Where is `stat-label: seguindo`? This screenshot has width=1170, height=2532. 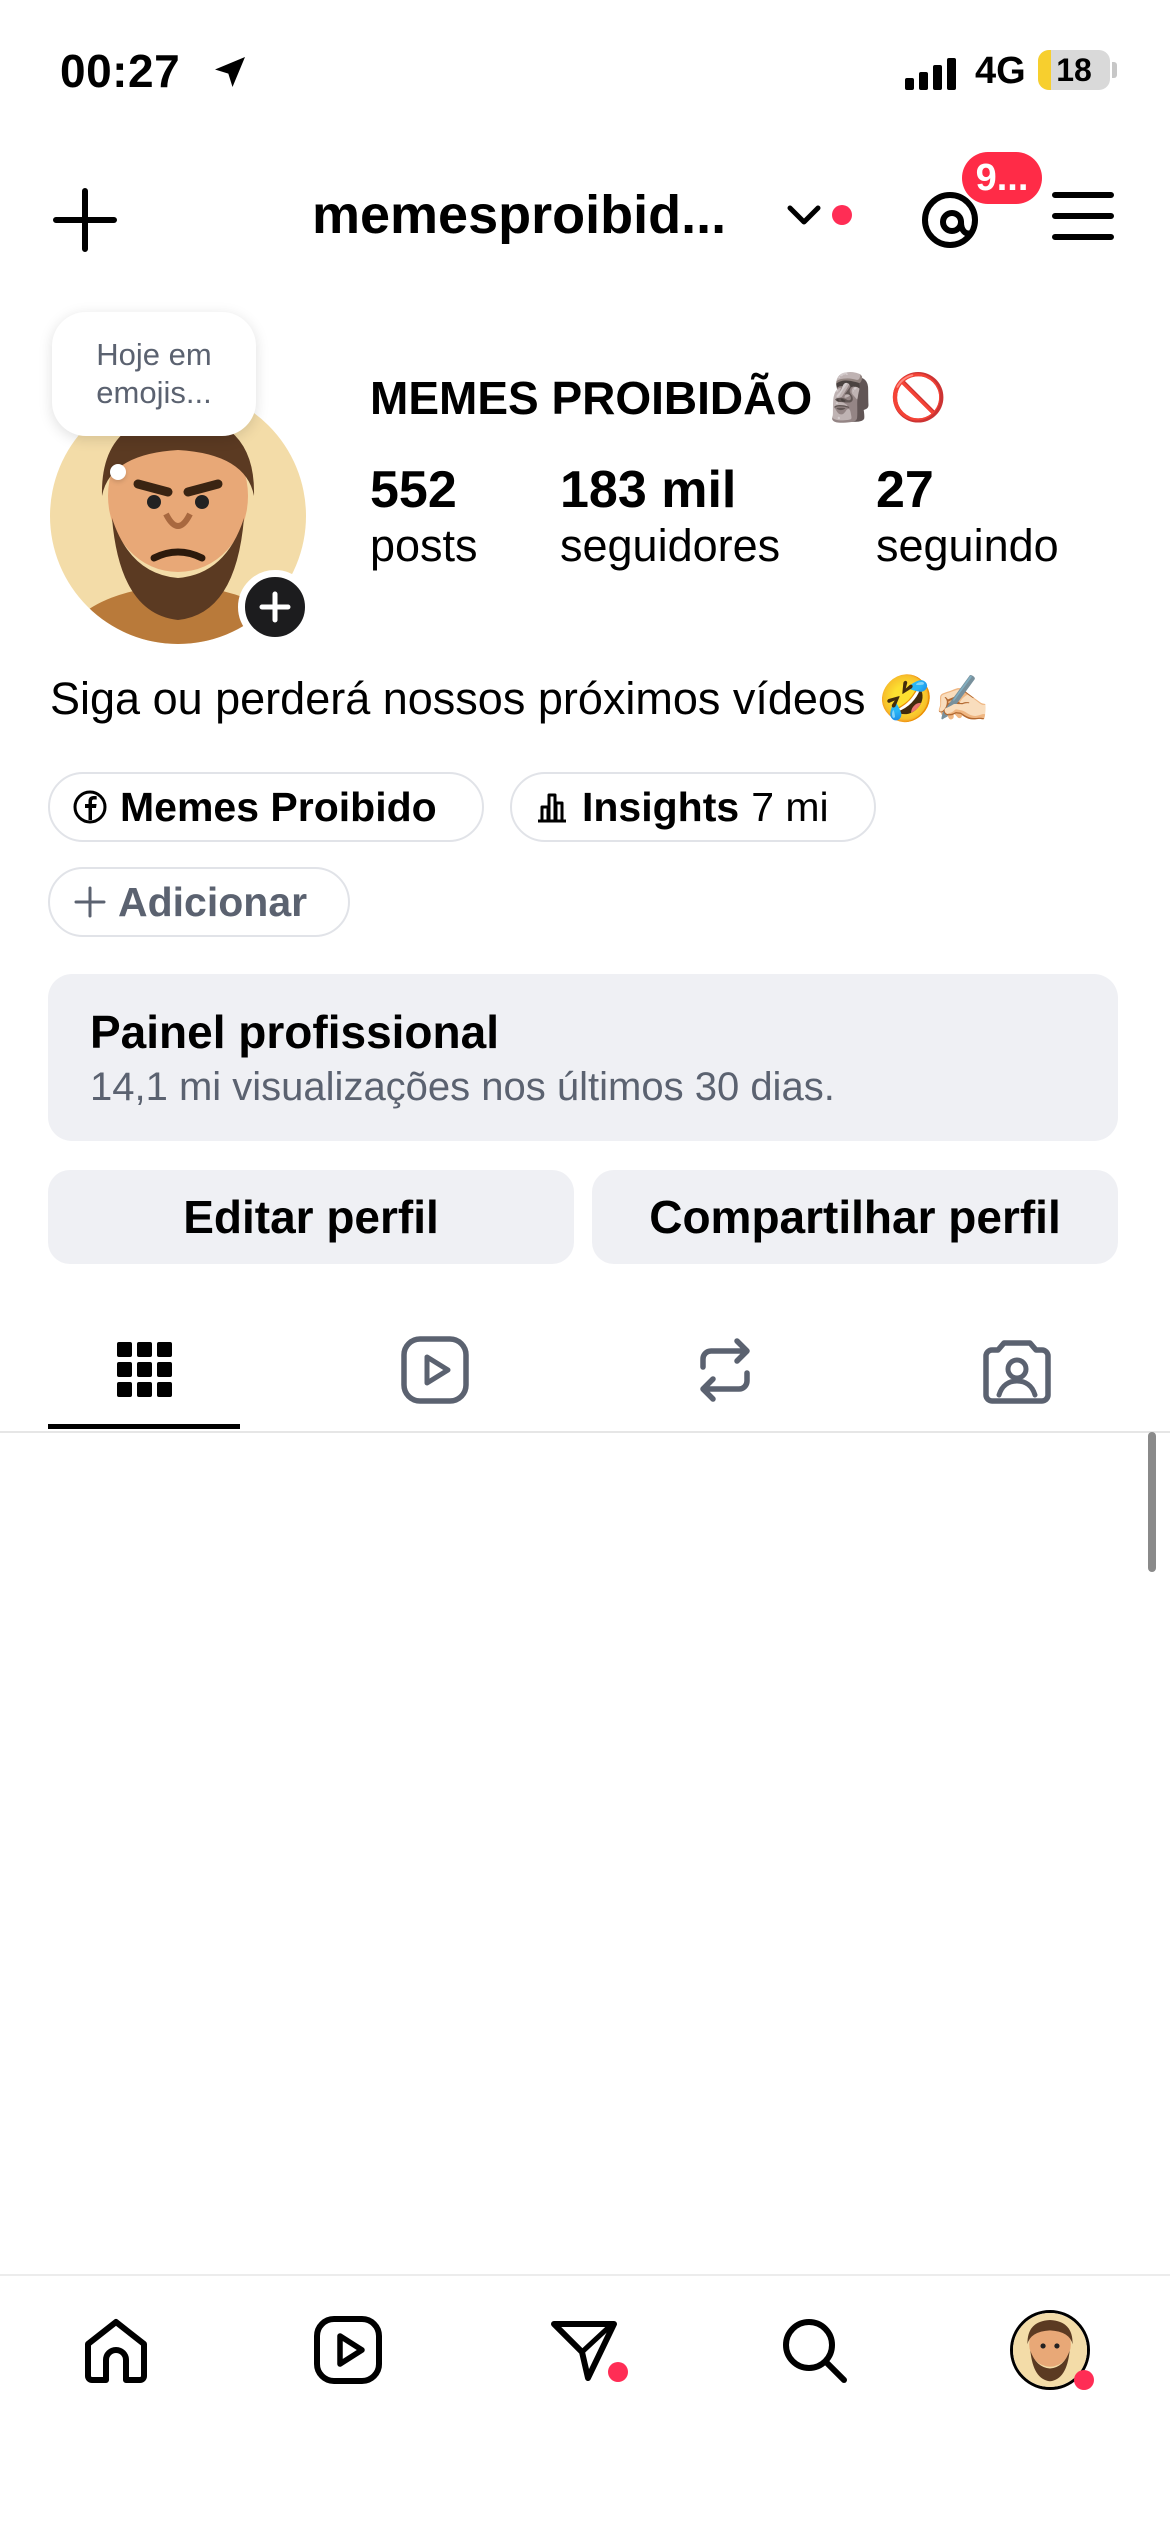
stat-label: seguindo is located at coordinates (967, 545).